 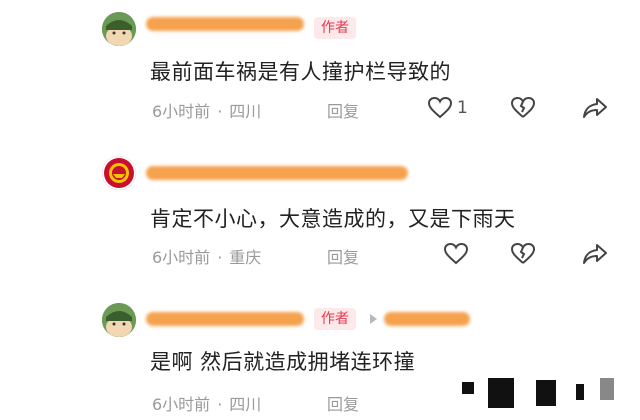 What do you see at coordinates (427, 319) in the screenshot?
I see `reply-target-redacted` at bounding box center [427, 319].